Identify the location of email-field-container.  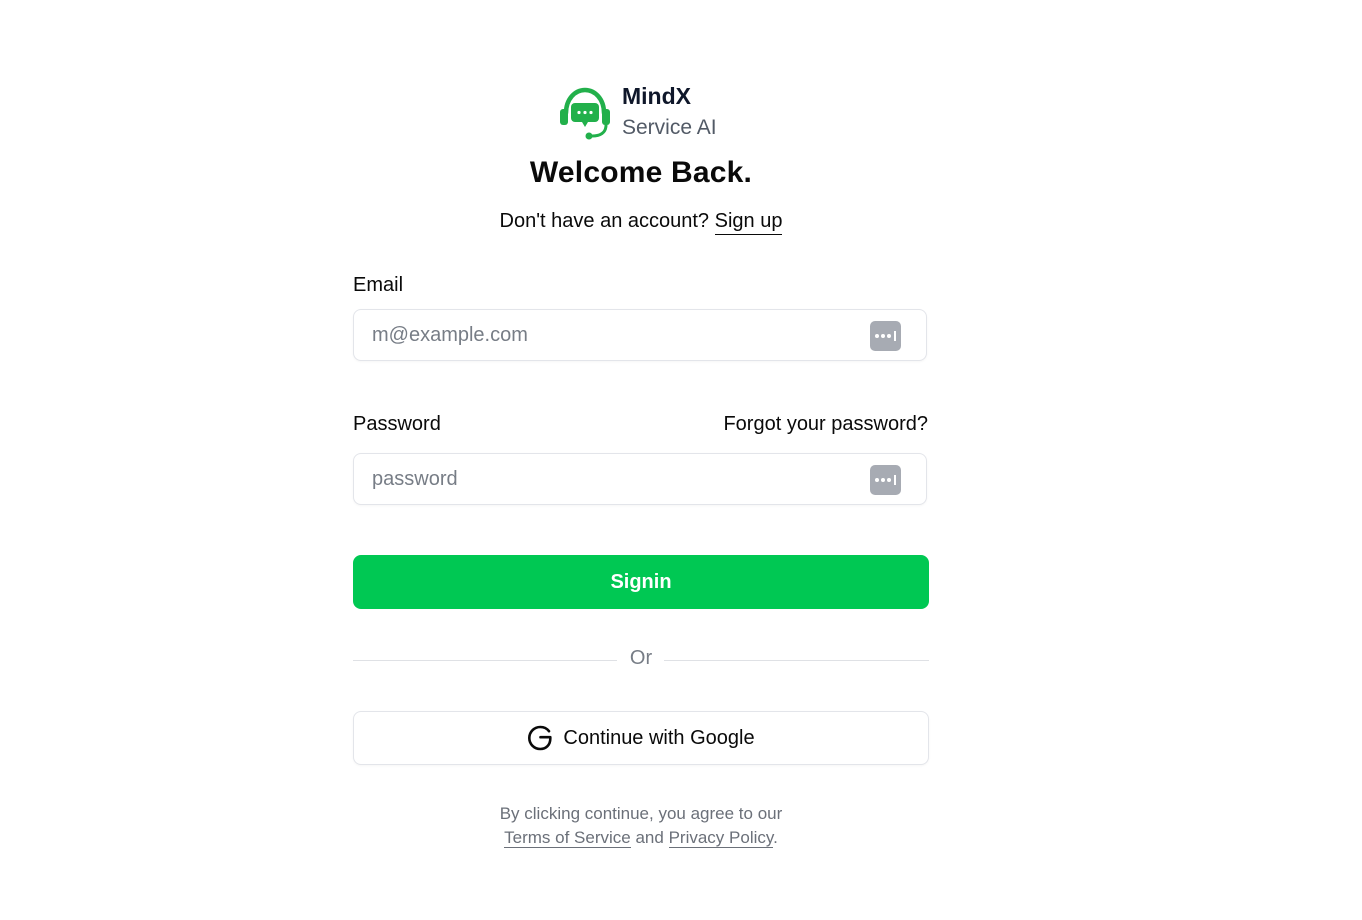
(640, 335).